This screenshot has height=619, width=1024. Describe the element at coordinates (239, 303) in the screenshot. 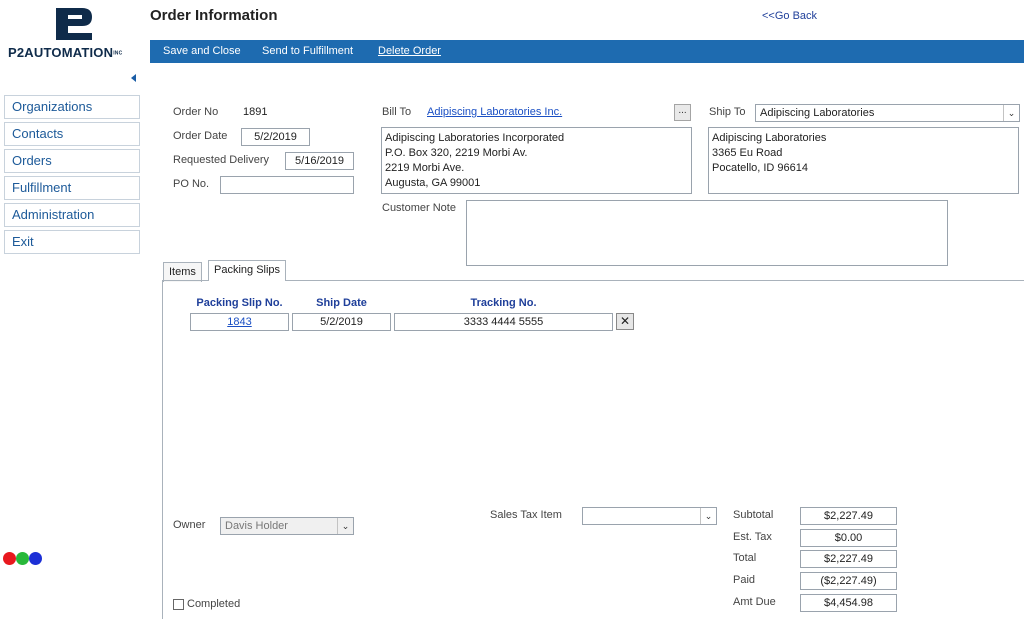

I see `col-packing-slip-no: Packing Slip No.` at that location.